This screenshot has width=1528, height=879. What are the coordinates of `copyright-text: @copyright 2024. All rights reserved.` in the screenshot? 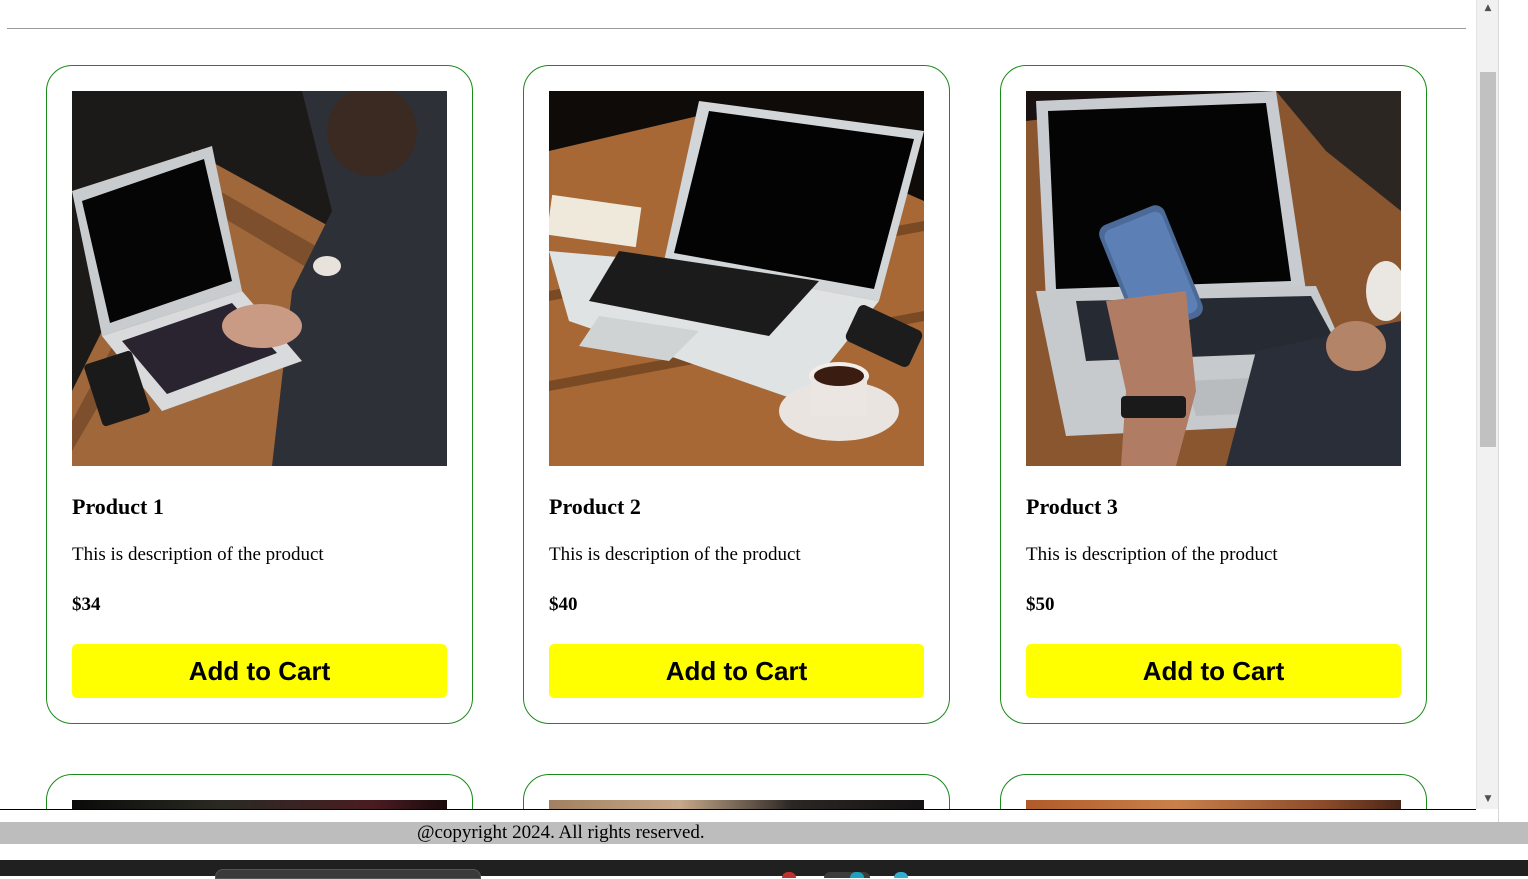 It's located at (561, 832).